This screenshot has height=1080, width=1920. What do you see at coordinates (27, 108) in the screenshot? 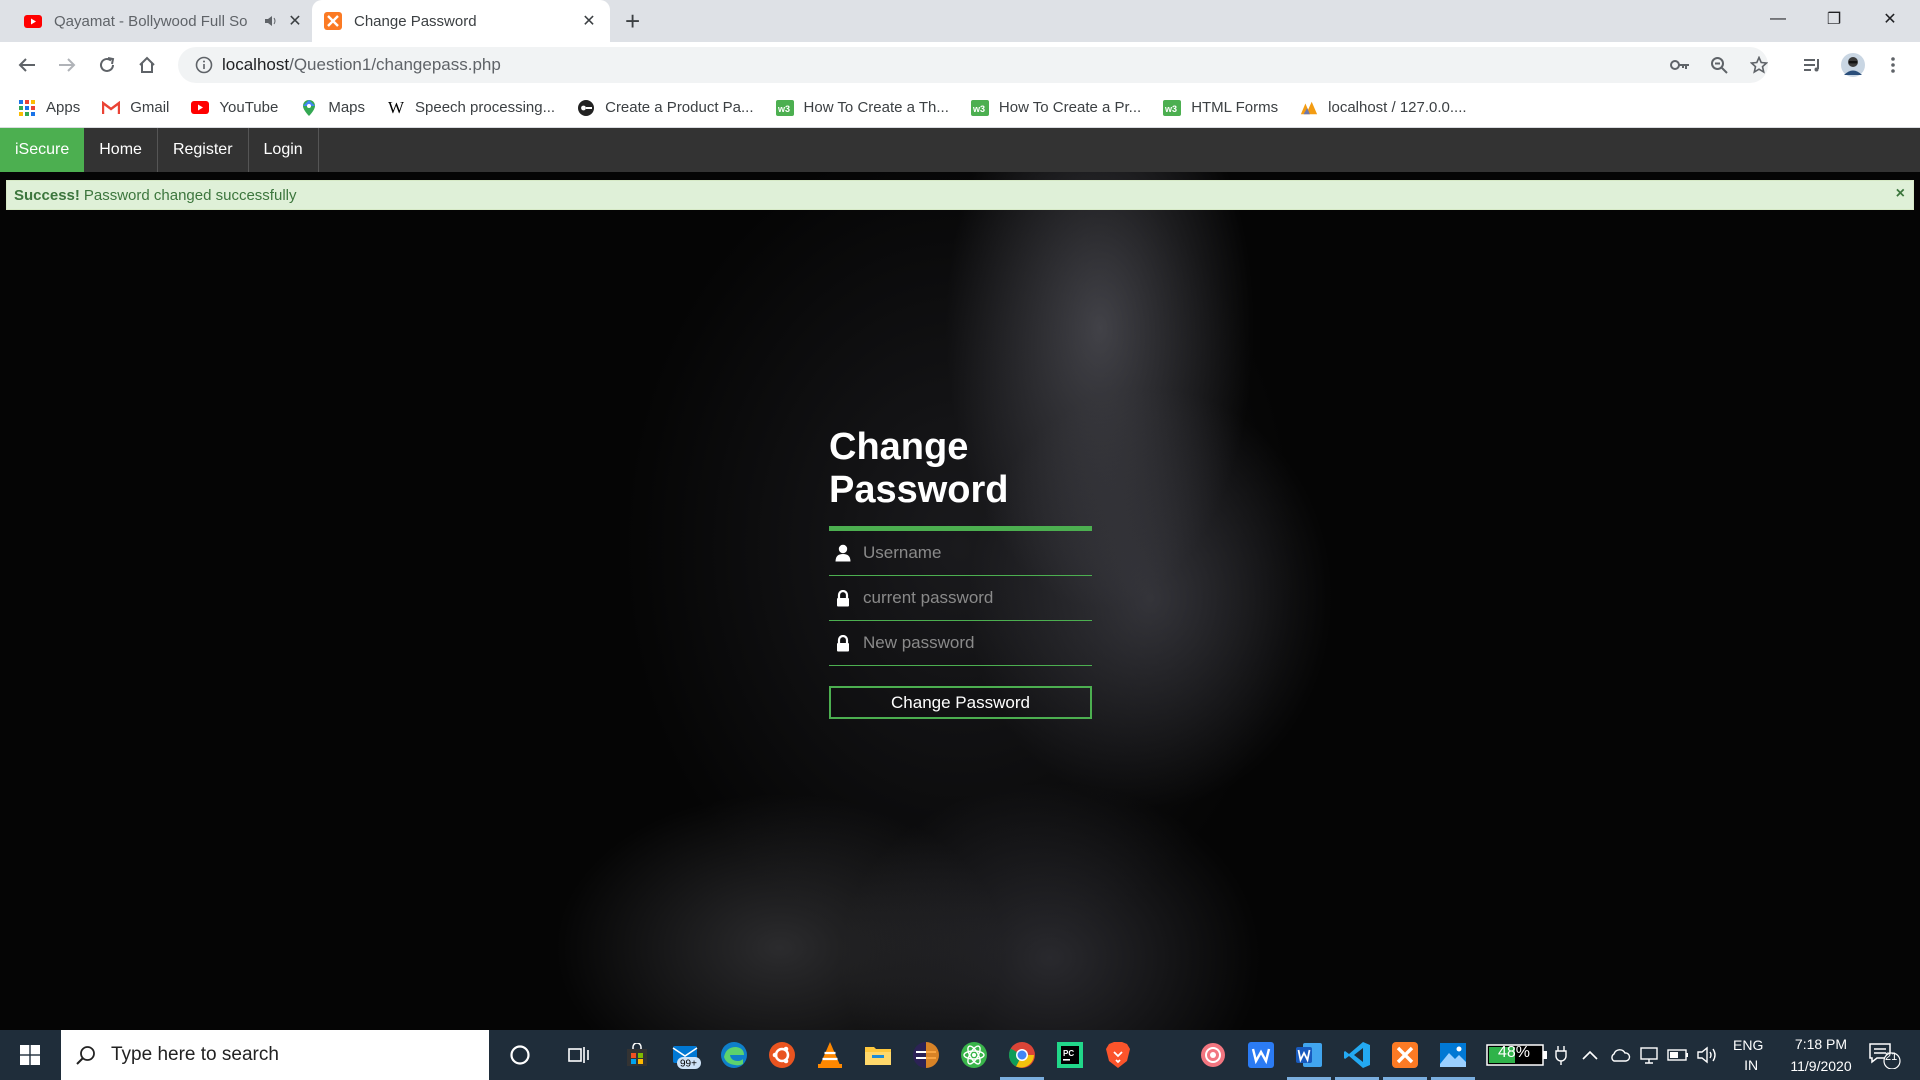
I see `apps-grid-icon` at bounding box center [27, 108].